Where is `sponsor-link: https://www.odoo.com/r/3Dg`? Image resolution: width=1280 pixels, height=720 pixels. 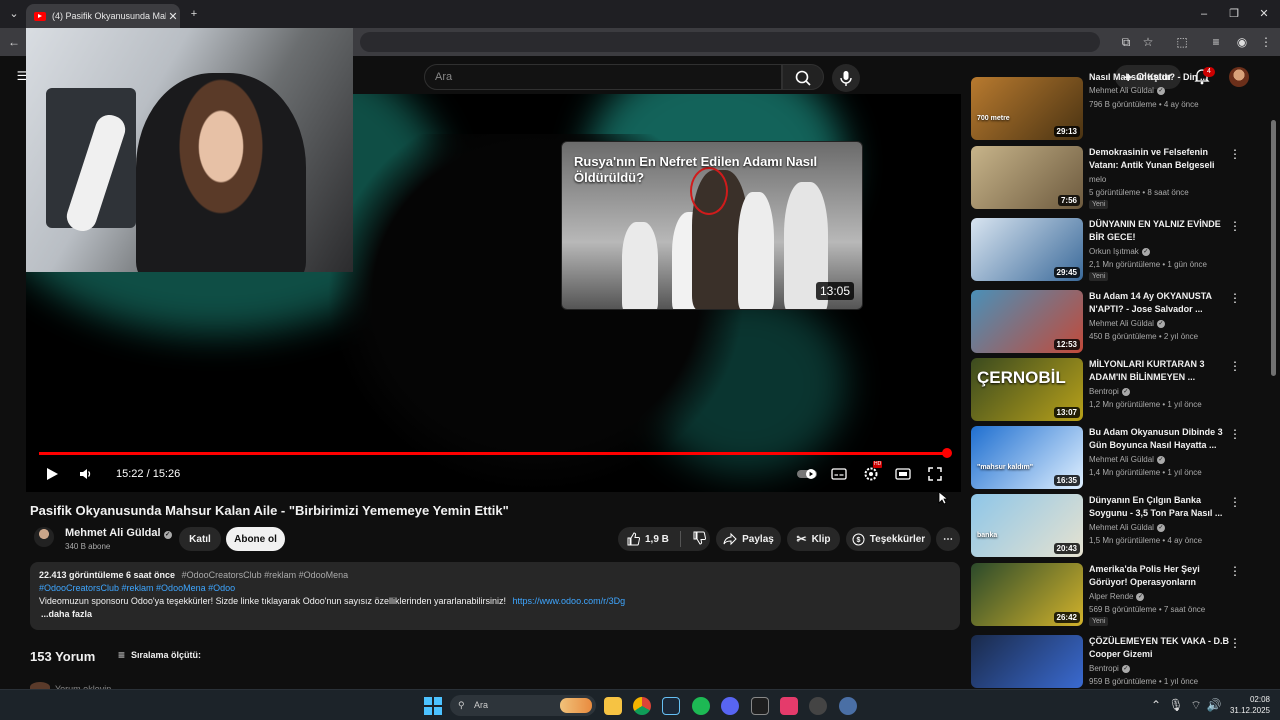
sponsor-link: https://www.odoo.com/r/3Dg is located at coordinates (569, 601).